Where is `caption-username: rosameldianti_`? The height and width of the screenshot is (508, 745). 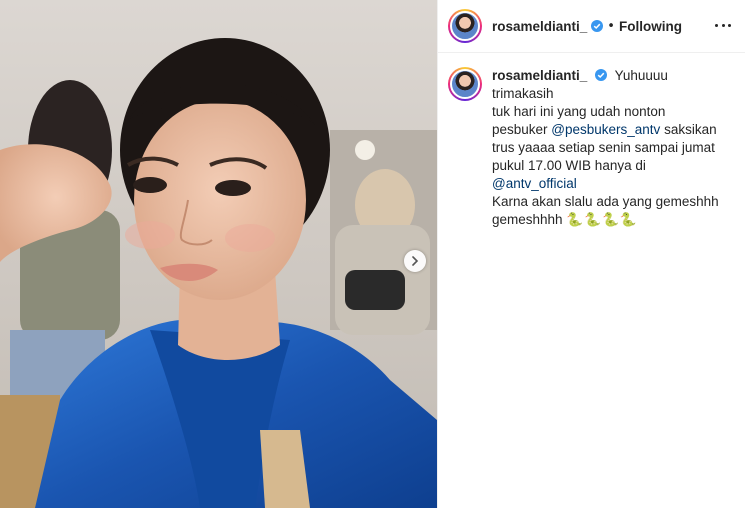 caption-username: rosameldianti_ is located at coordinates (539, 75).